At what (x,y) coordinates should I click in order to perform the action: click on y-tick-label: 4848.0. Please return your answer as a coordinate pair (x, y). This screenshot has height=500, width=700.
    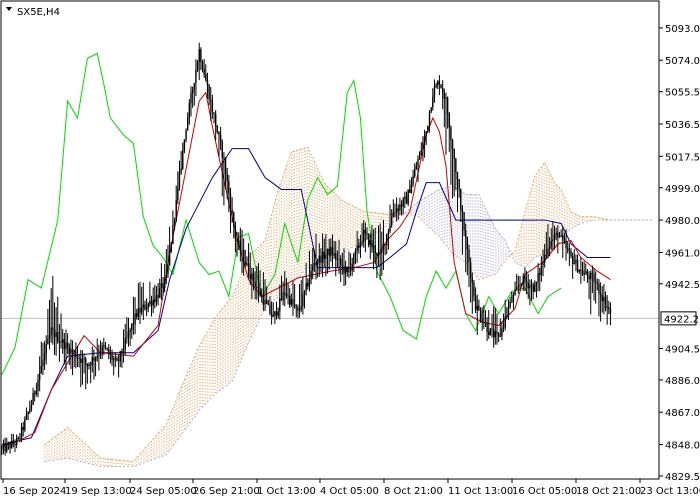
    Looking at the image, I should click on (682, 446).